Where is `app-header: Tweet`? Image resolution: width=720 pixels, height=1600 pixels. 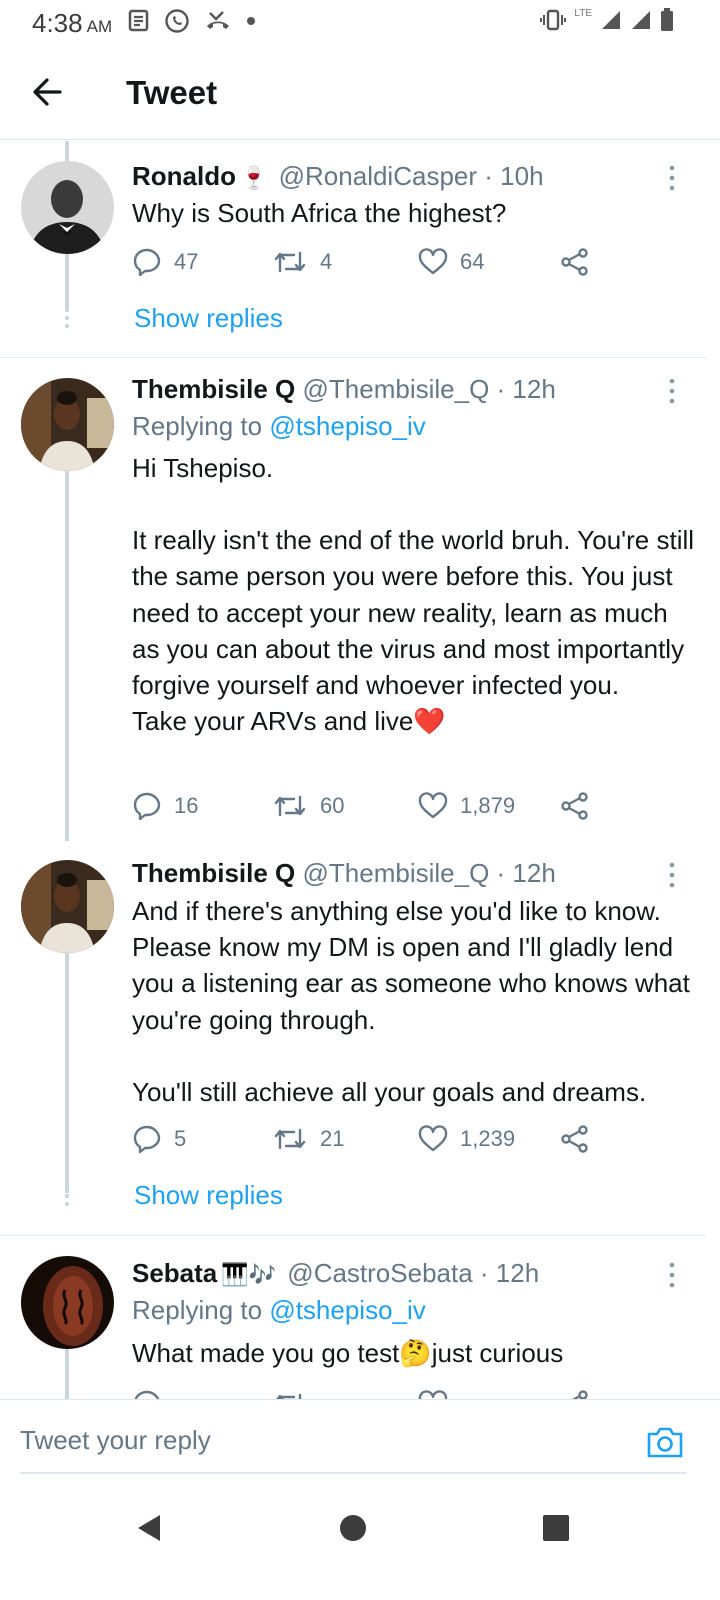 app-header: Tweet is located at coordinates (360, 92).